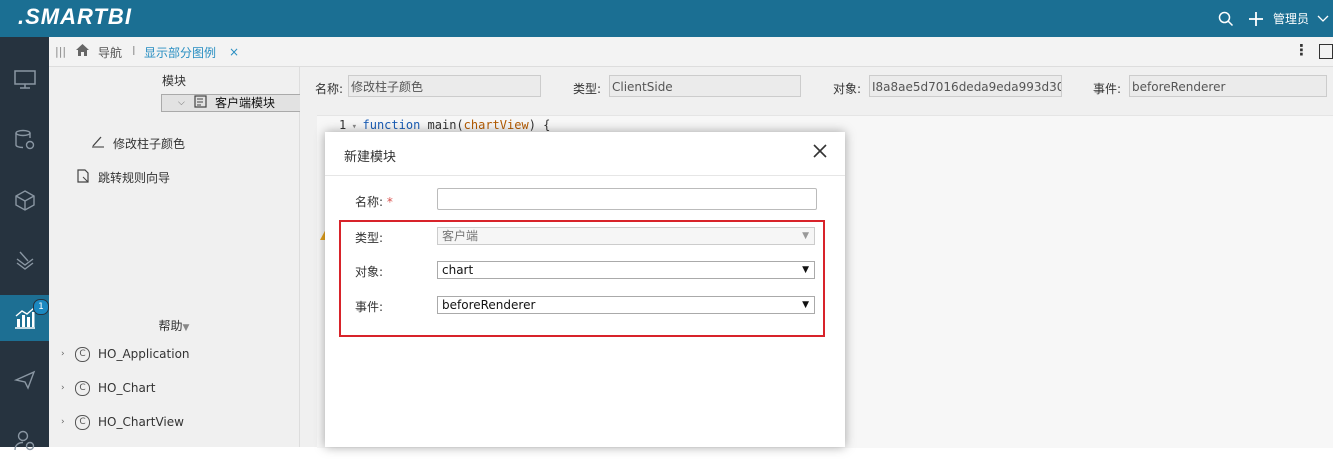  What do you see at coordinates (369, 272) in the screenshot?
I see `dialog-object-label: 对象:` at bounding box center [369, 272].